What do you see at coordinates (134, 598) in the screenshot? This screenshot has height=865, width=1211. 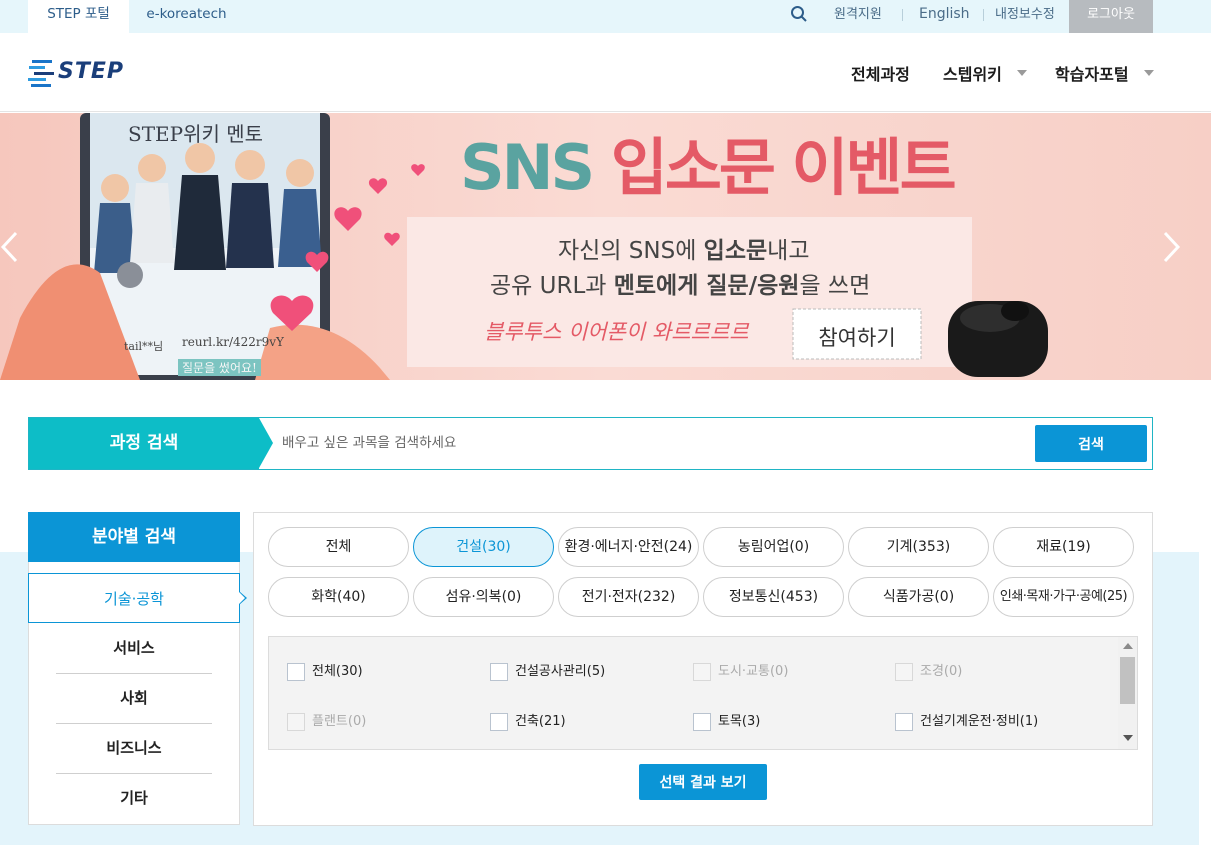 I see `category-tech-engineering: 기술·공학` at bounding box center [134, 598].